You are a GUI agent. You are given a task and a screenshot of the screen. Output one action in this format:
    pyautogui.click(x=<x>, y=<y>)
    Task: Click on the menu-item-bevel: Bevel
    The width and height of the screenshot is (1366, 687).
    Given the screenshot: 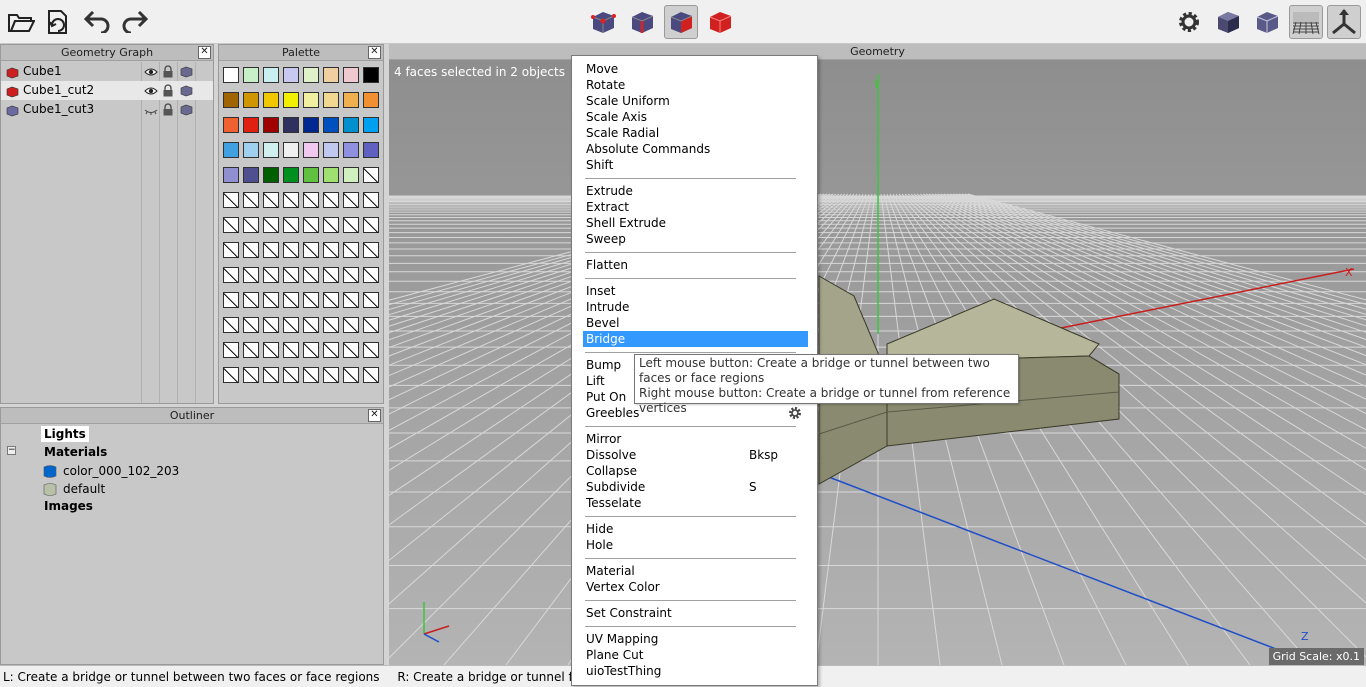 What is the action you would take?
    pyautogui.click(x=695, y=323)
    